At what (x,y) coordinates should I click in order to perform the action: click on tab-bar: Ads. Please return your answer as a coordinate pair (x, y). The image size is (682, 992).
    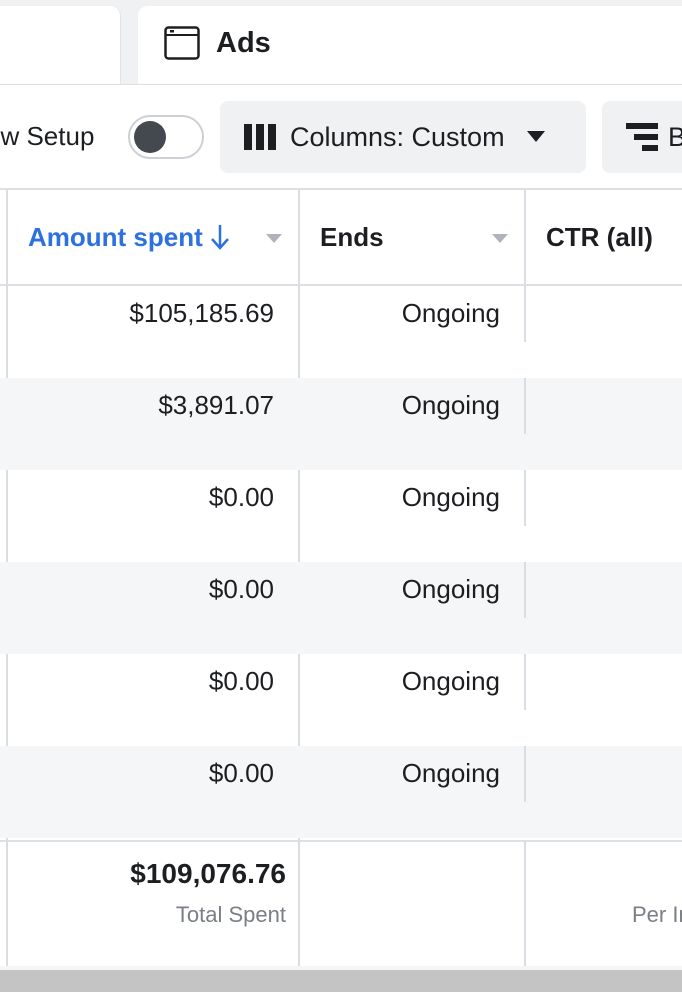
    Looking at the image, I should click on (341, 43).